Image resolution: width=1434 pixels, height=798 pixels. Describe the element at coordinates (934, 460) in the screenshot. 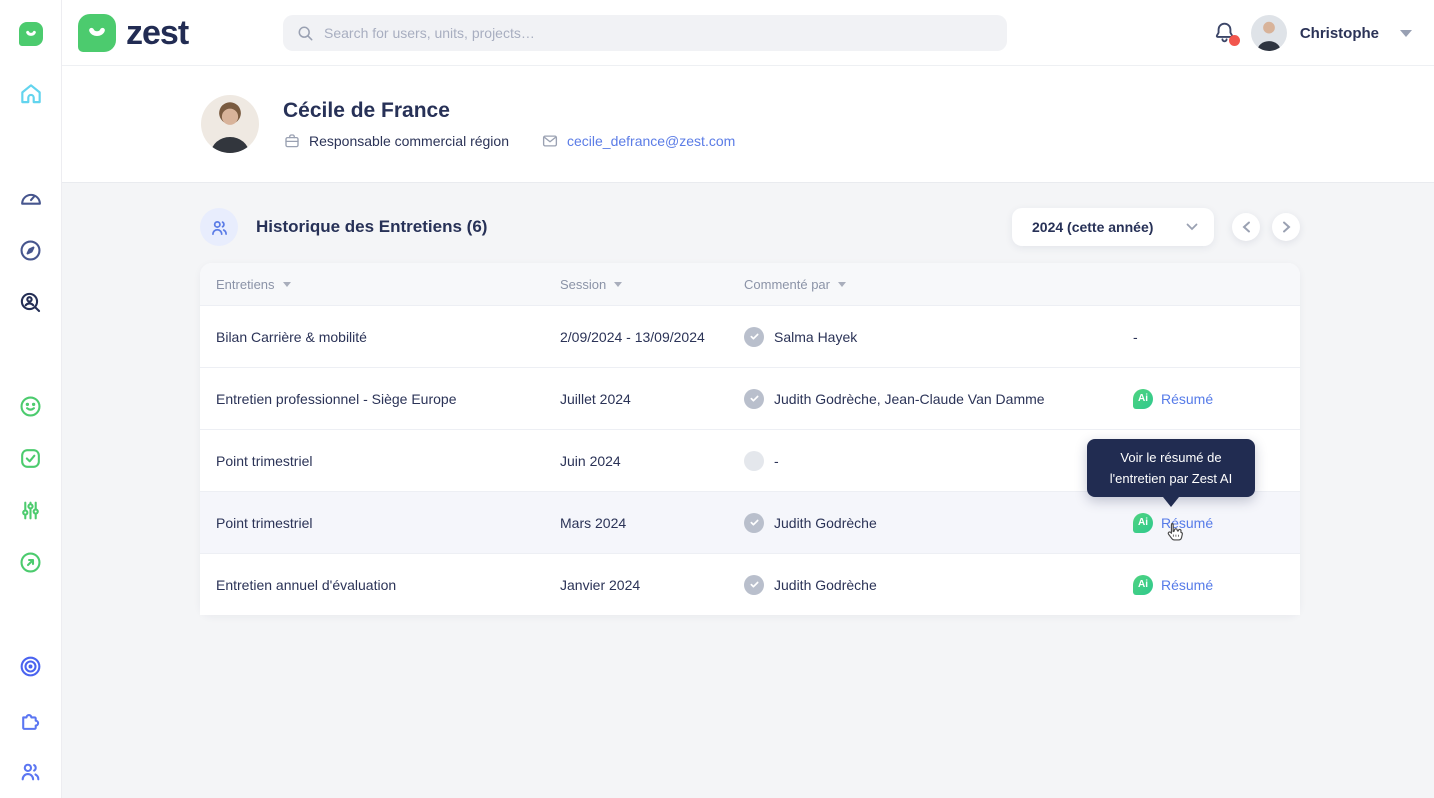

I see `cell-commented-by: -` at that location.